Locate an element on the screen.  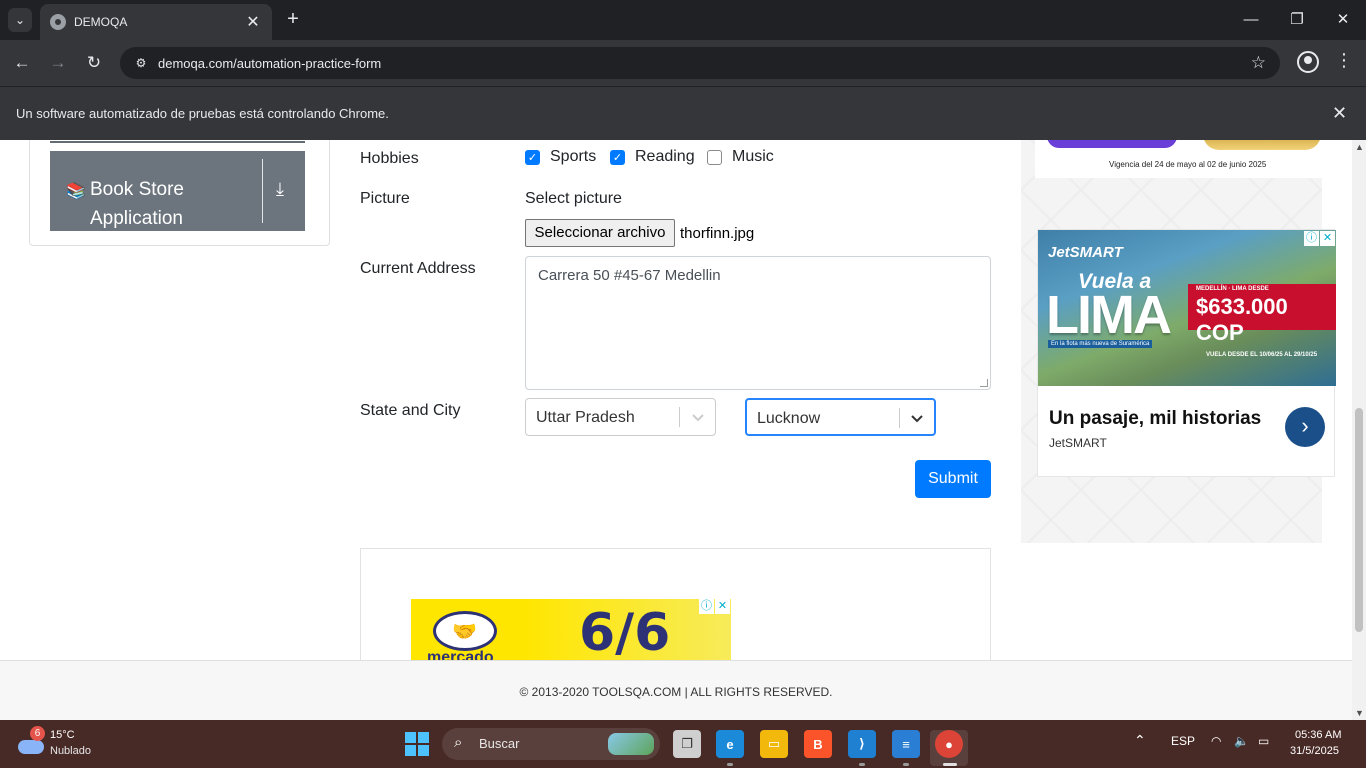
minimize-button: — is located at coordinates (1251, 20).